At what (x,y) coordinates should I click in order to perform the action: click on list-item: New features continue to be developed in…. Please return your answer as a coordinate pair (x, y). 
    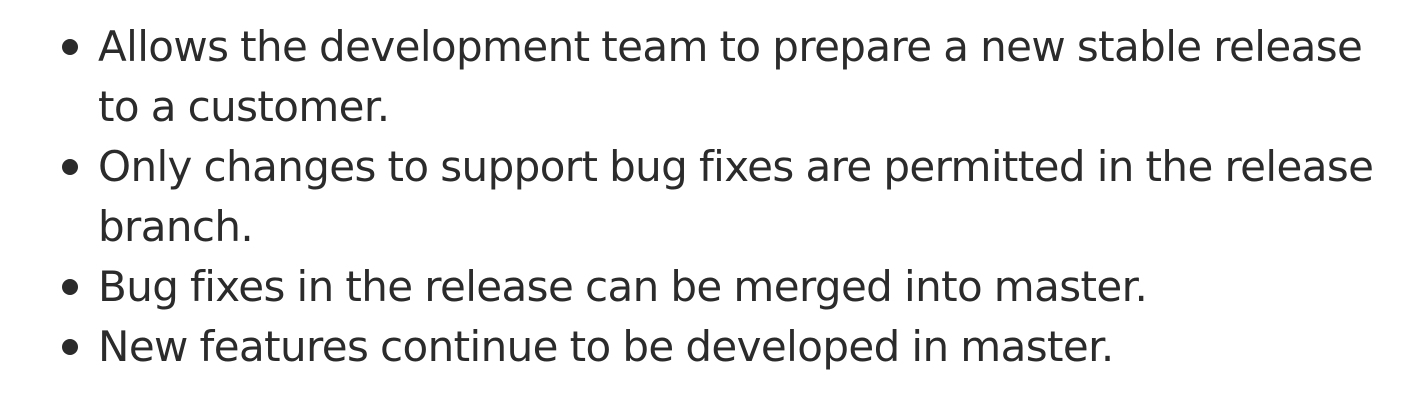
    Looking at the image, I should click on (709, 347).